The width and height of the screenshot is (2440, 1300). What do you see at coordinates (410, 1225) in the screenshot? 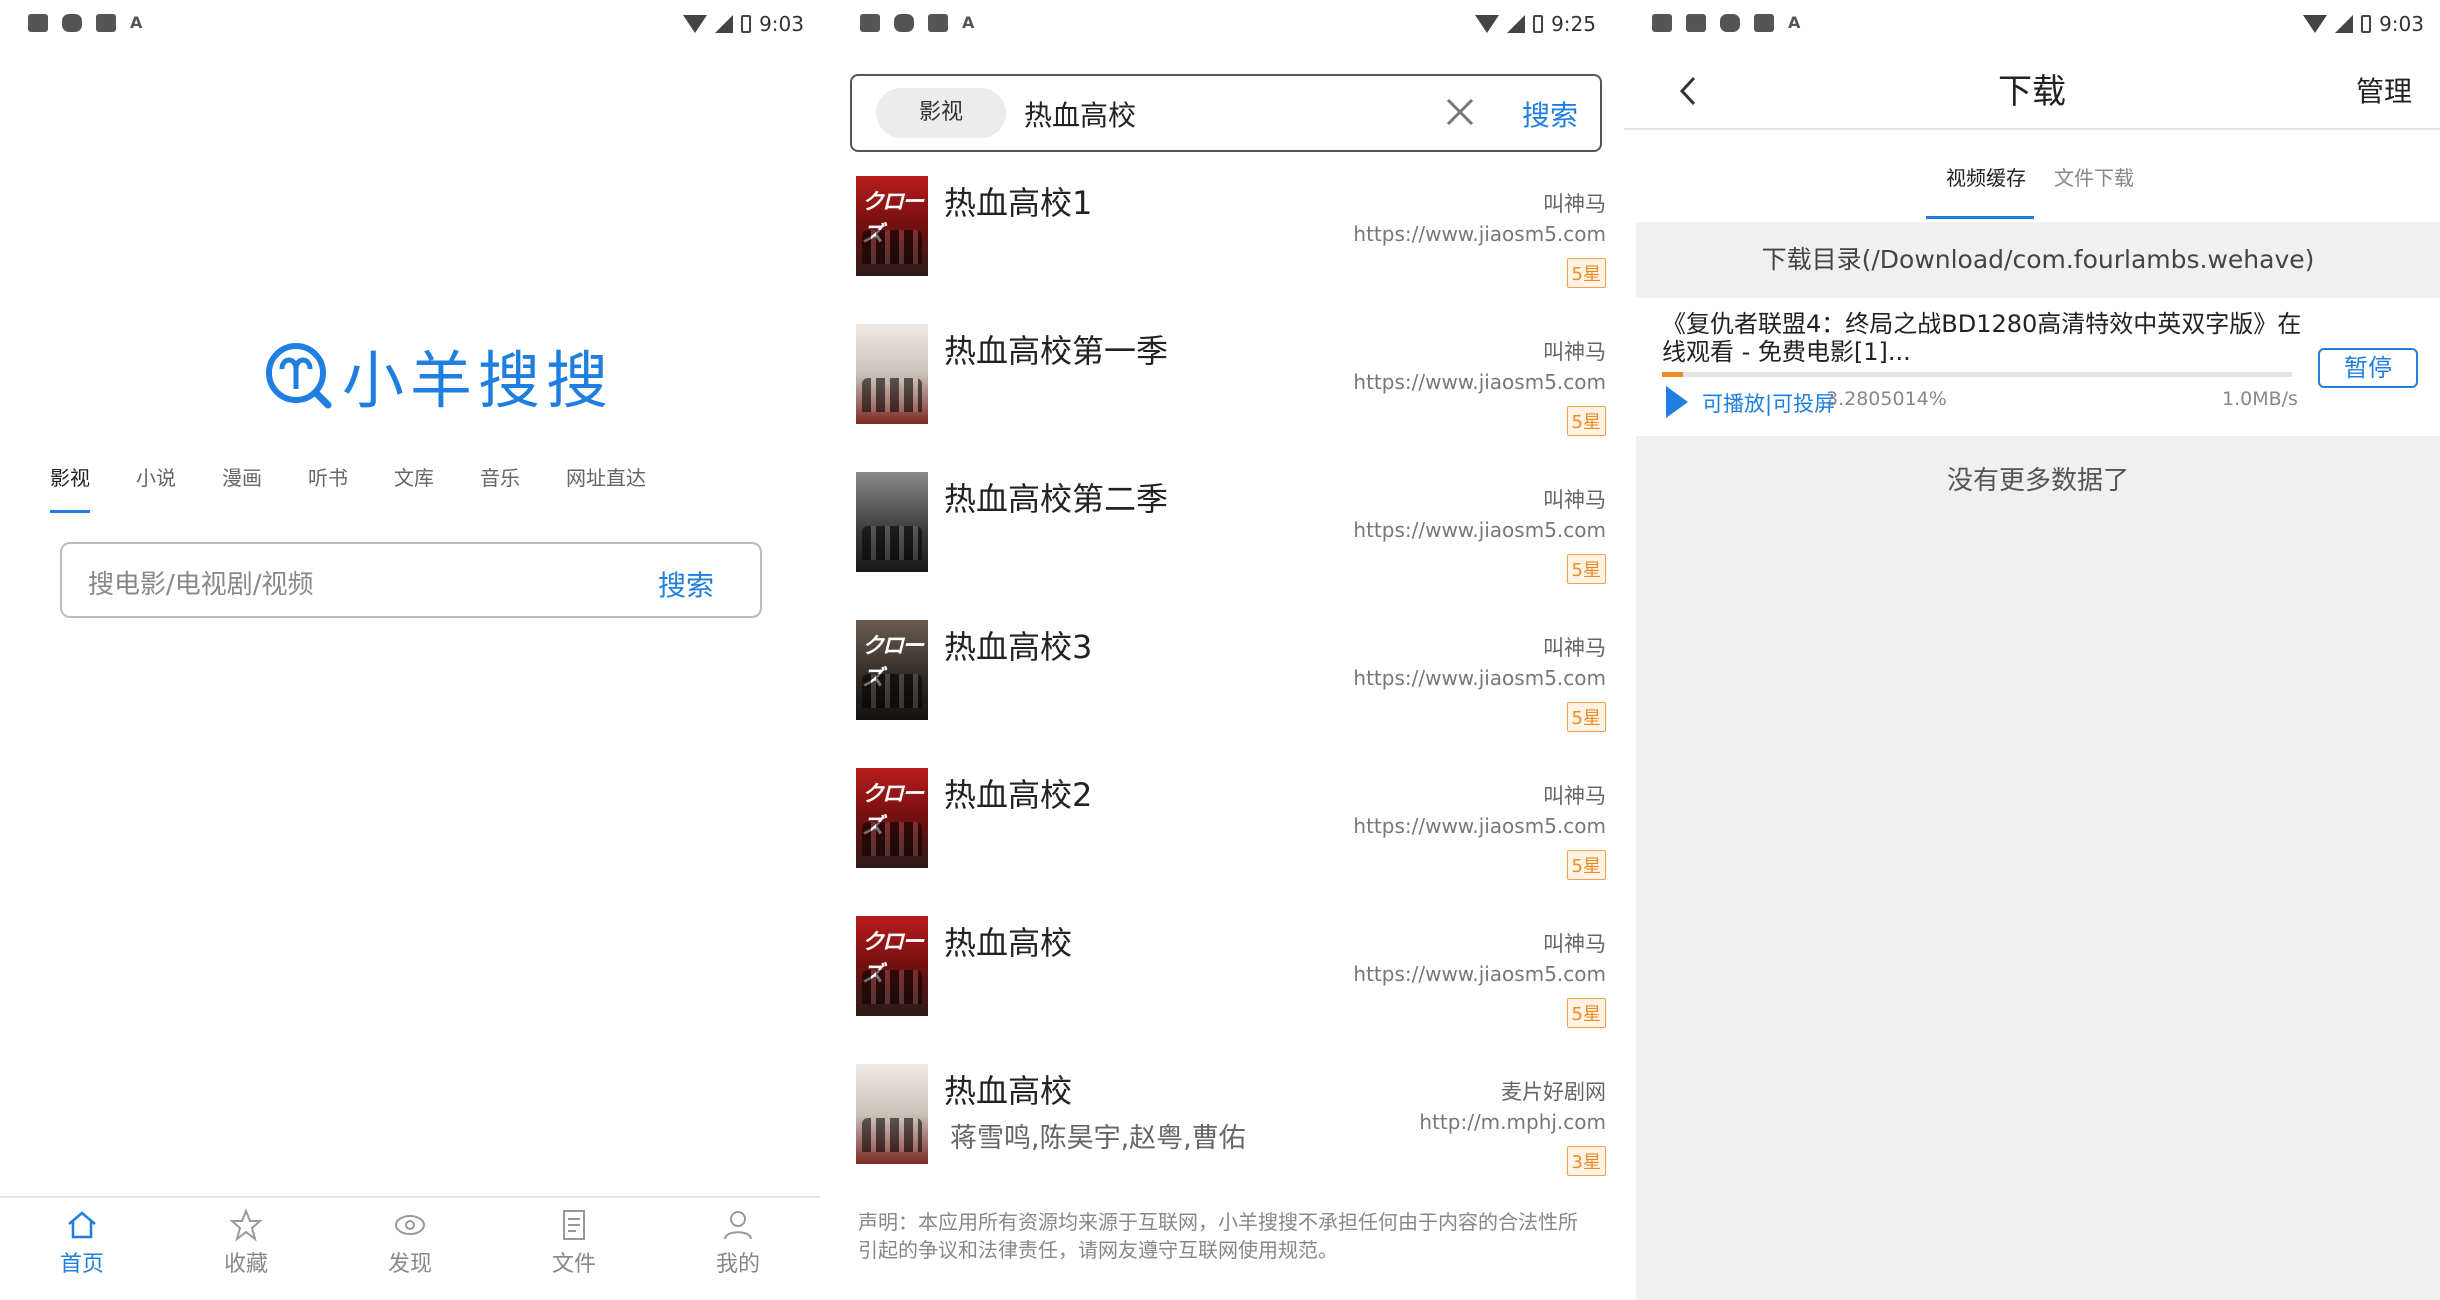
I see `eye-icon` at bounding box center [410, 1225].